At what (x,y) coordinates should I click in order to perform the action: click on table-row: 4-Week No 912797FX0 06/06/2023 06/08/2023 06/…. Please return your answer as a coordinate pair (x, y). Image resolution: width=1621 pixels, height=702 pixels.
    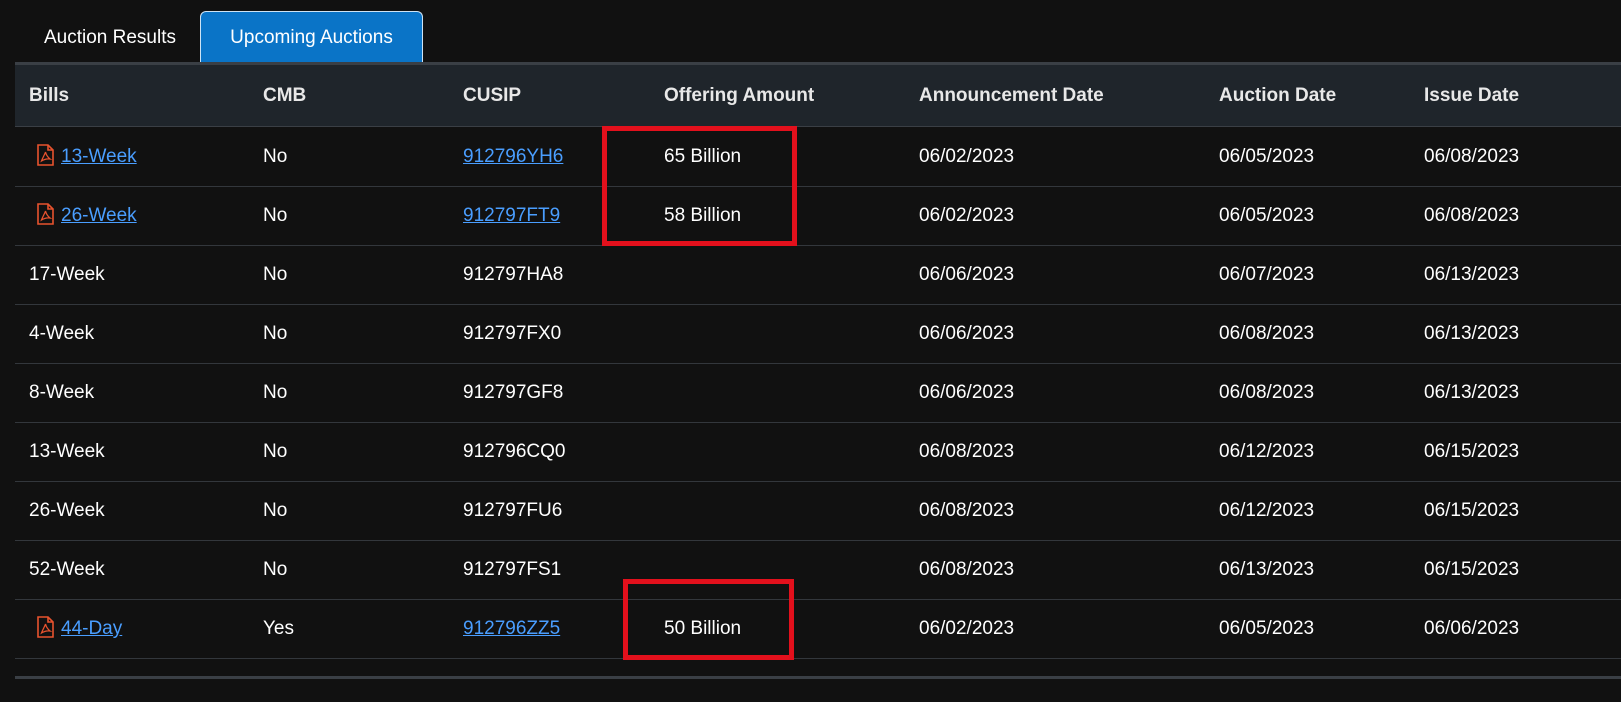
    Looking at the image, I should click on (818, 334).